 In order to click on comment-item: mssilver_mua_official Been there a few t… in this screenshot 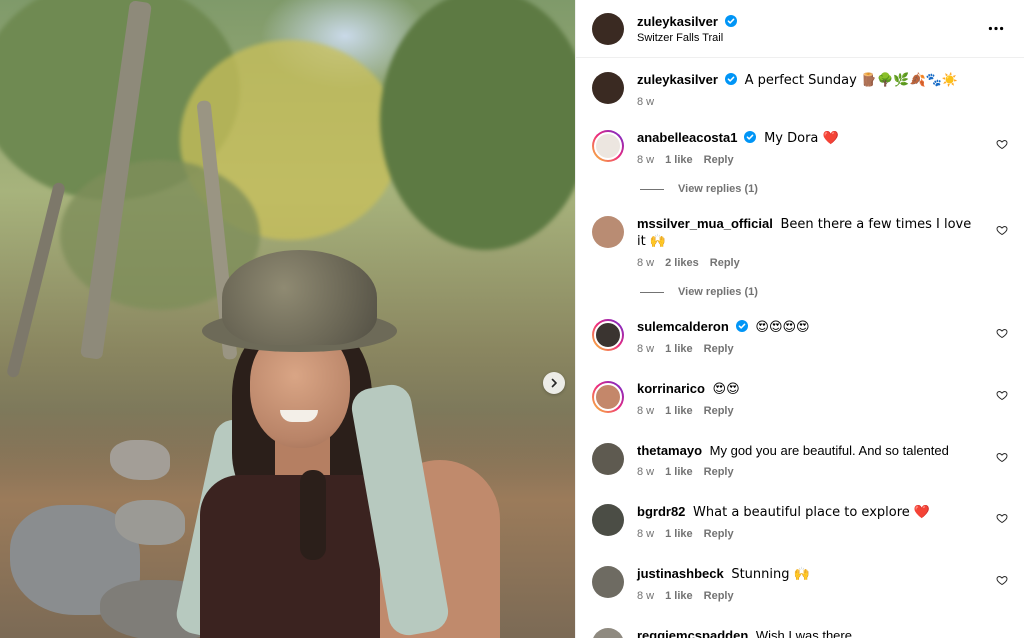, I will do `click(800, 242)`.